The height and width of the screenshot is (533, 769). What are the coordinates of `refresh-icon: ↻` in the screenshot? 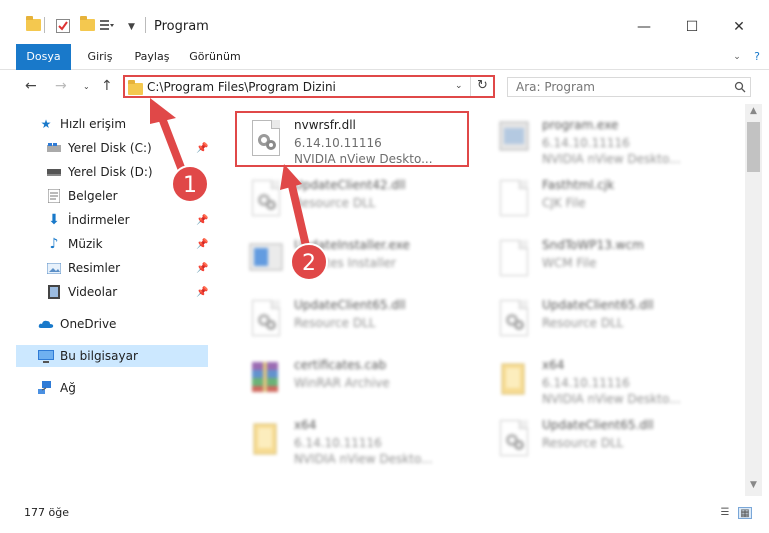 It's located at (482, 85).